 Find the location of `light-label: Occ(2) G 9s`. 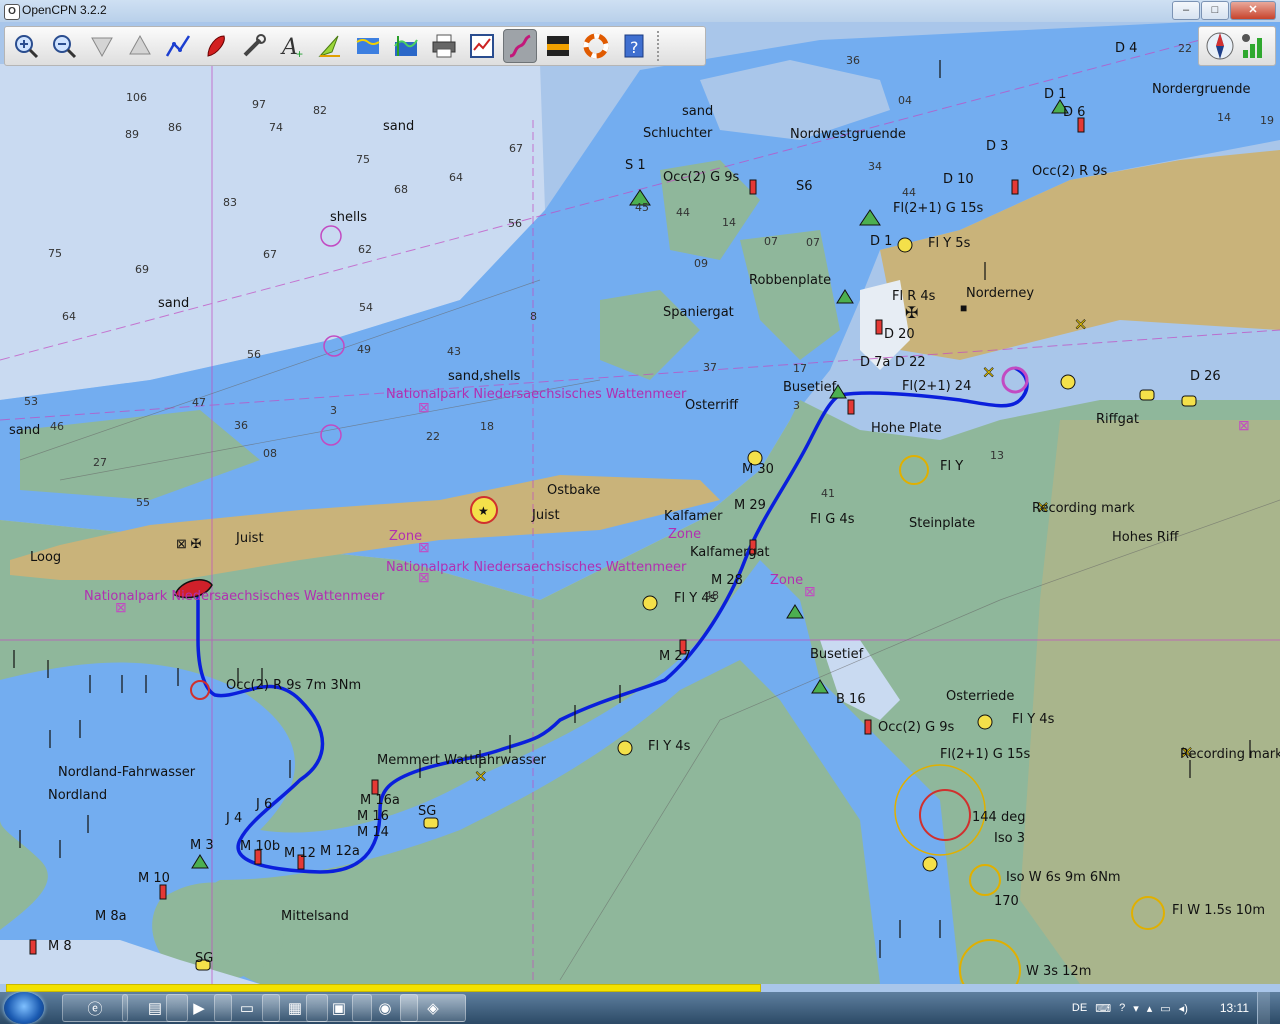

light-label: Occ(2) G 9s is located at coordinates (916, 727).